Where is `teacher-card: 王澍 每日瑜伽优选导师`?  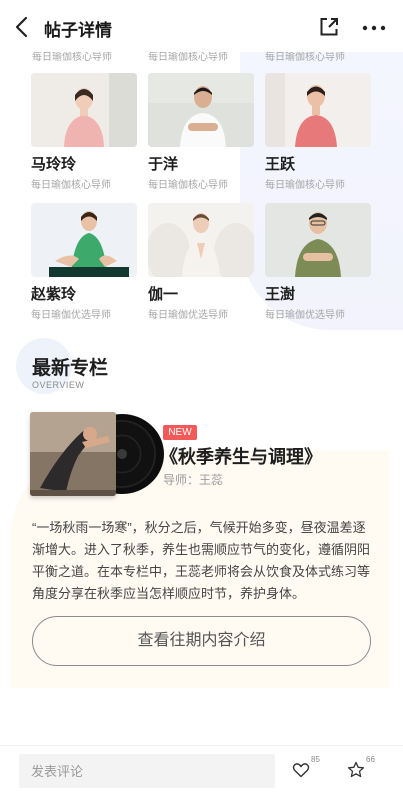 teacher-card: 王澍 每日瑜伽优选导师 is located at coordinates (318, 262).